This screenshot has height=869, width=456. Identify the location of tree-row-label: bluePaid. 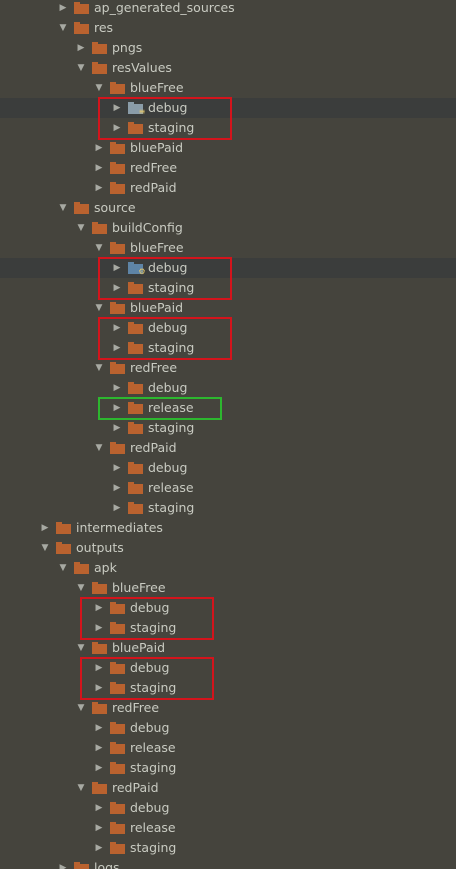
(157, 147).